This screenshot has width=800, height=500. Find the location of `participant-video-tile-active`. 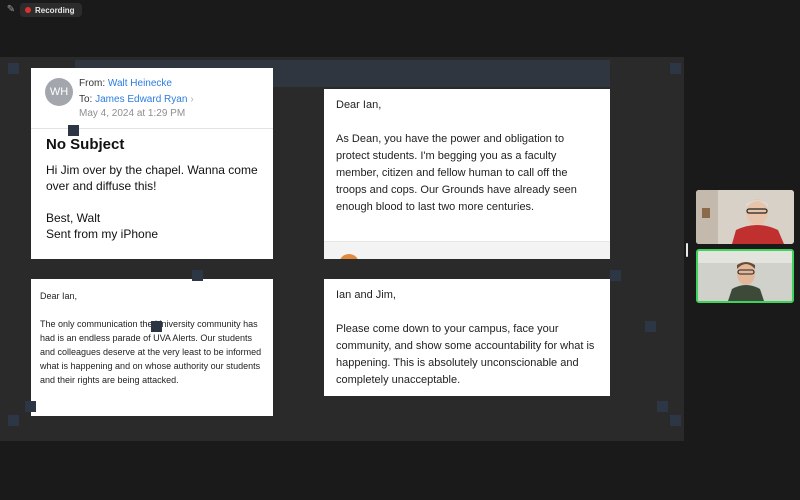

participant-video-tile-active is located at coordinates (745, 276).